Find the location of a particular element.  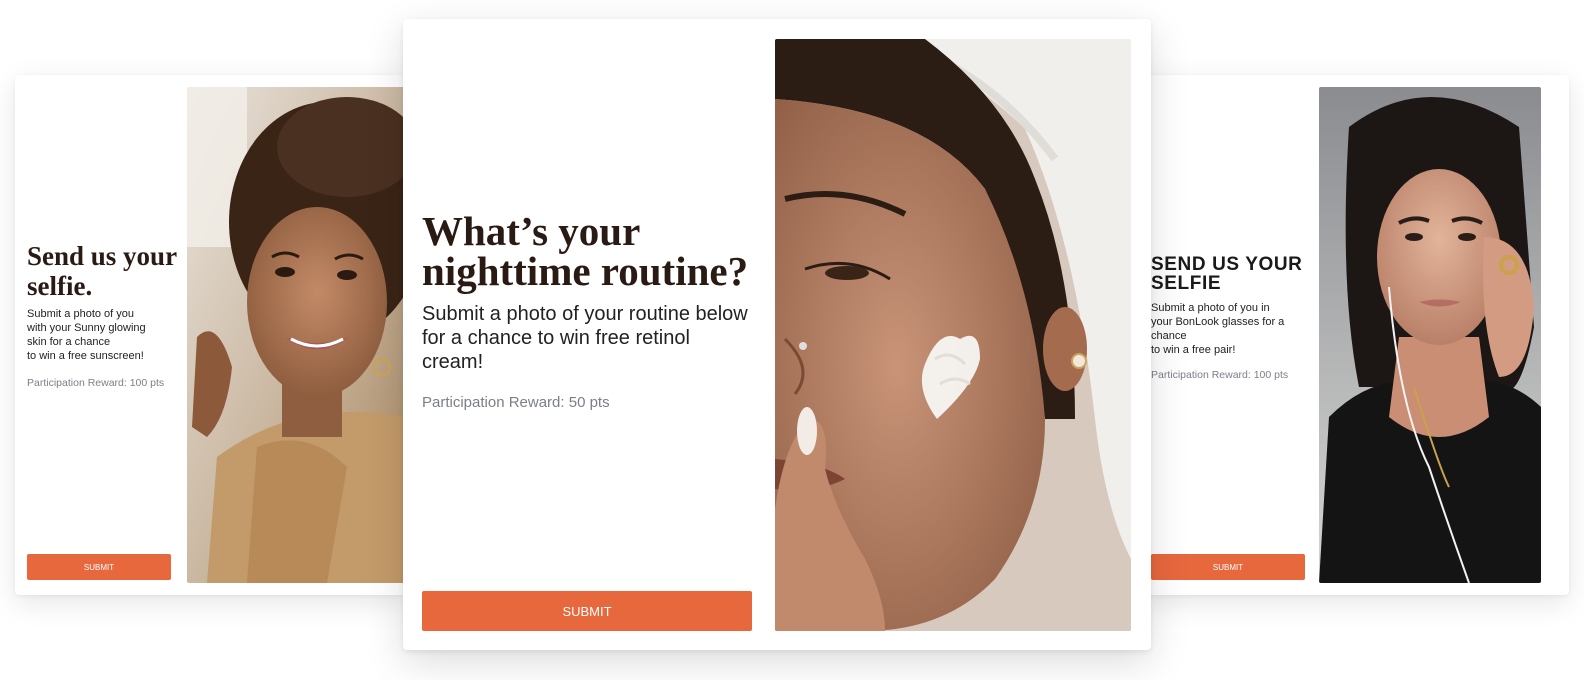

card-title: What’s your nighttime routine? is located at coordinates (585, 251).